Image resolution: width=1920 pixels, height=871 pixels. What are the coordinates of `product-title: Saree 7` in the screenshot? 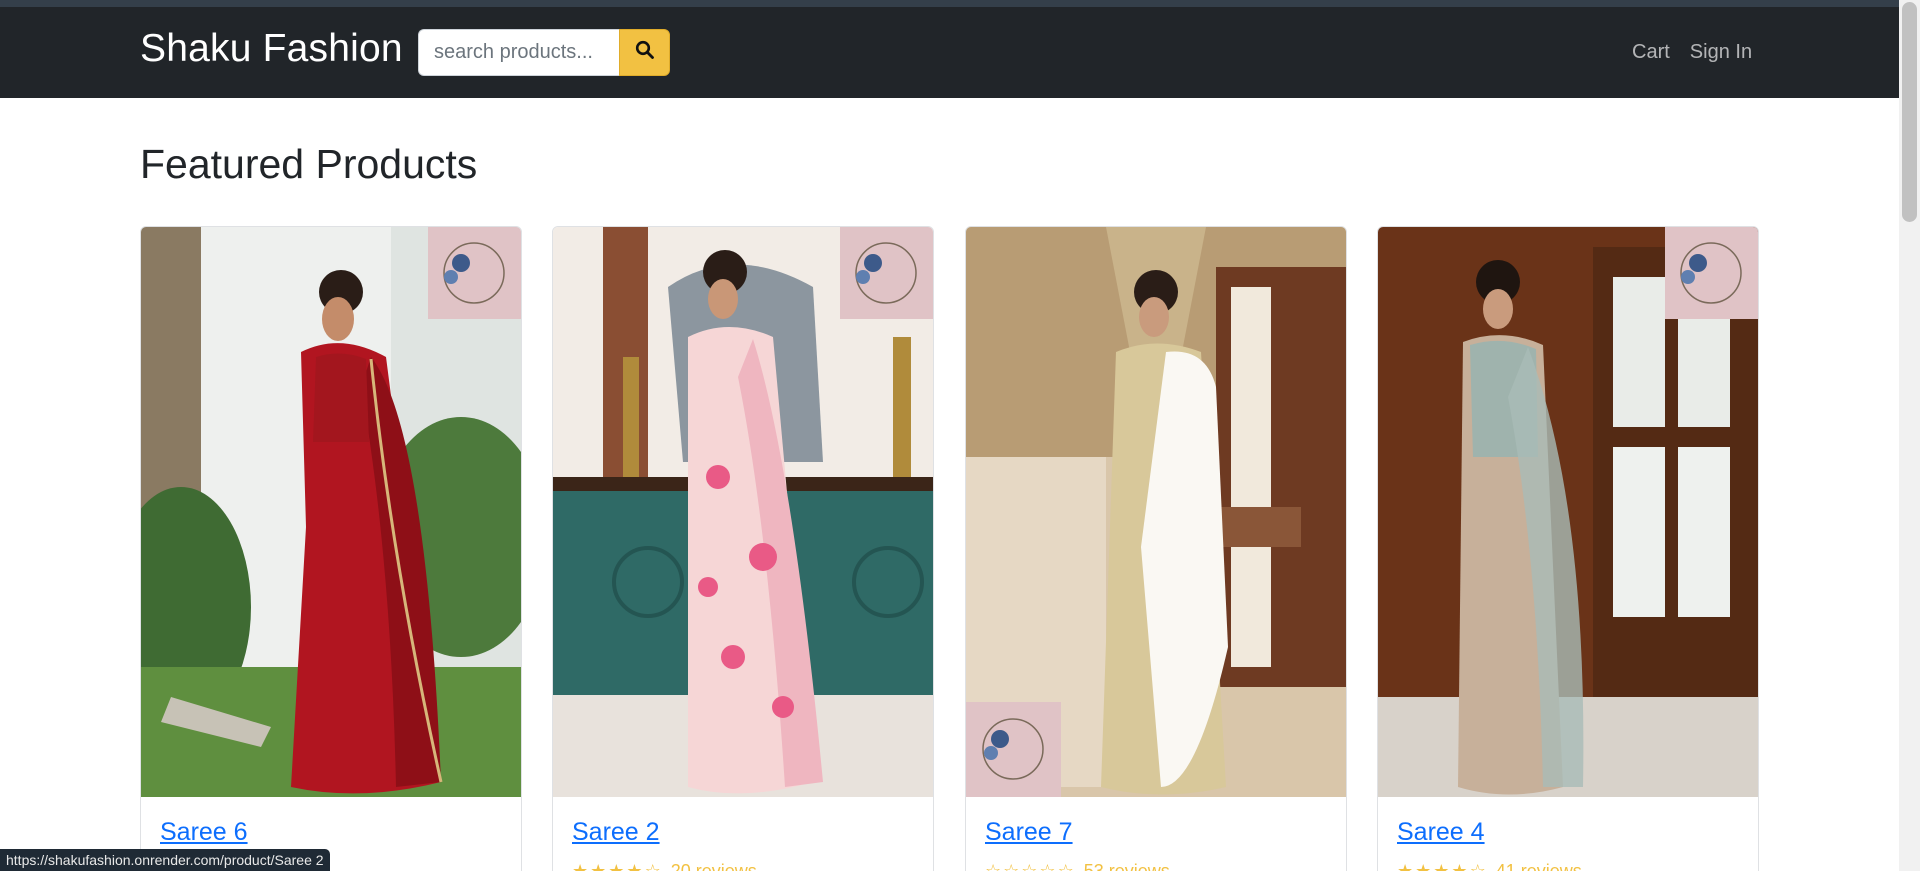 It's located at (1029, 832).